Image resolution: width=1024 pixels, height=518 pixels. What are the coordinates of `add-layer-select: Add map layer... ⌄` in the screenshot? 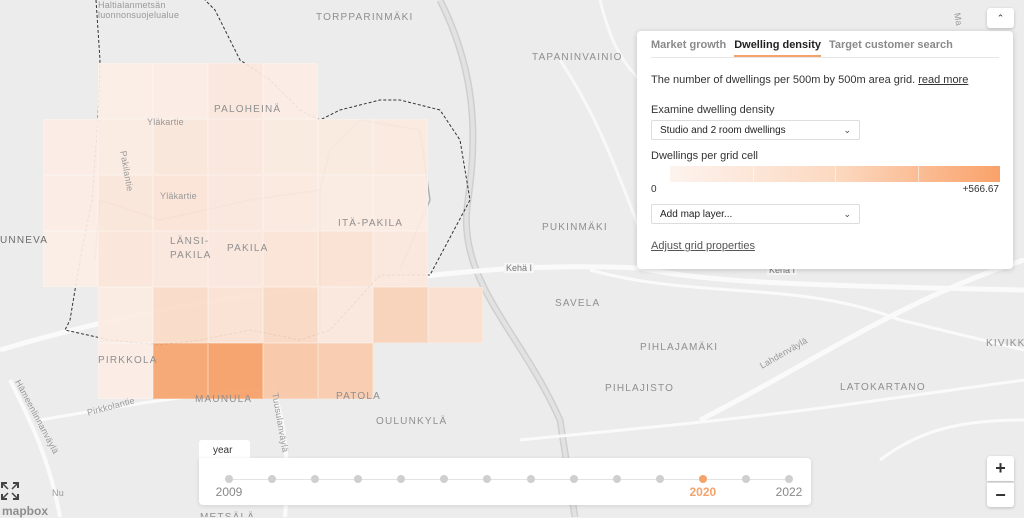 It's located at (755, 214).